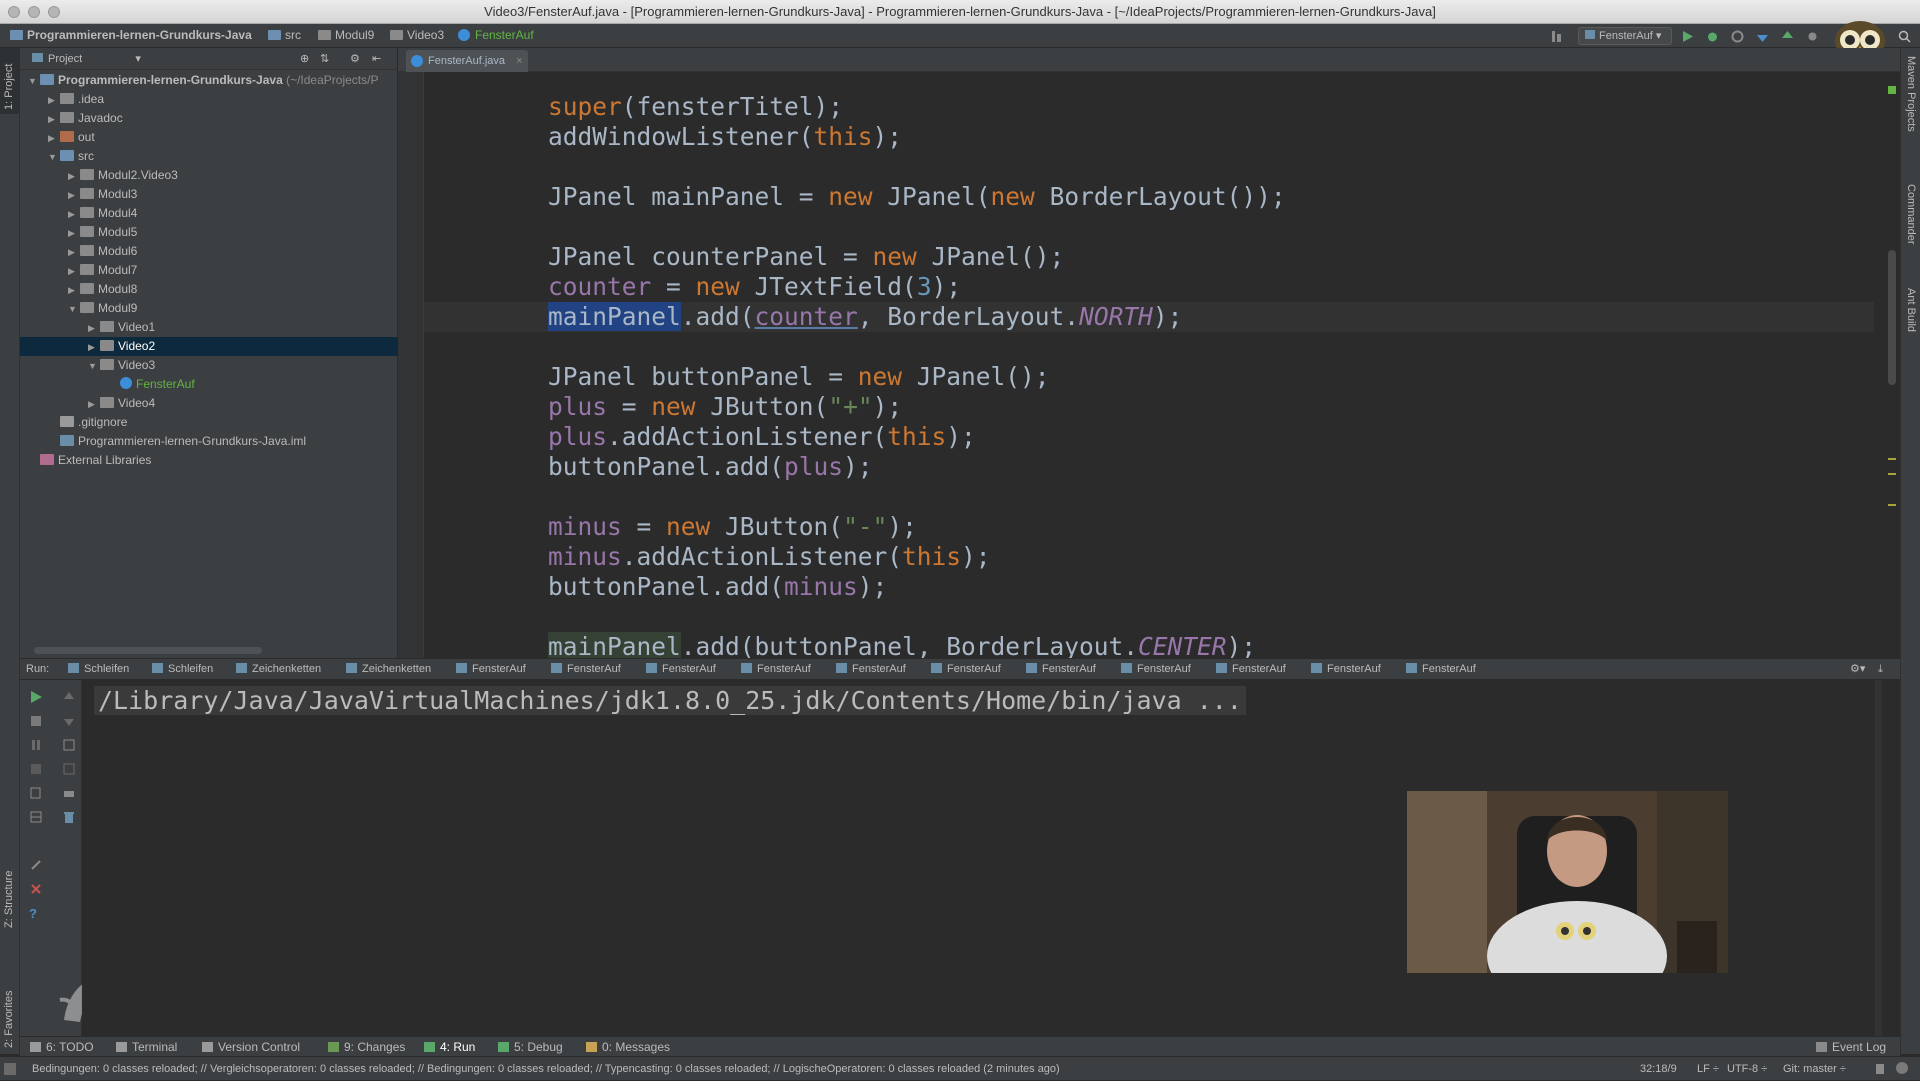  What do you see at coordinates (496, 35) in the screenshot?
I see `breadcrumb-fensterauf: FensterAuf` at bounding box center [496, 35].